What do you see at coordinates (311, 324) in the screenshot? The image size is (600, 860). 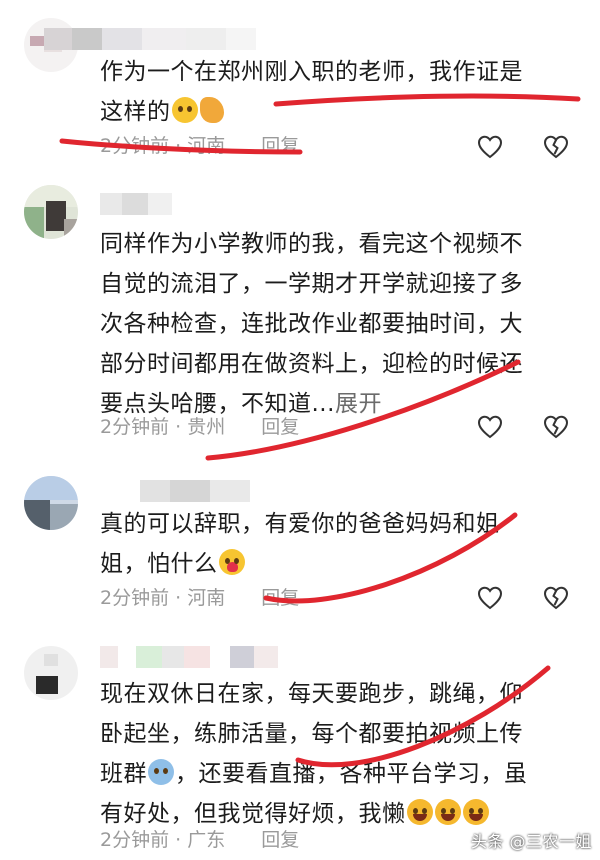 I see `comment-text-line: 次各种检查，连批改作业都要抽时间，大` at bounding box center [311, 324].